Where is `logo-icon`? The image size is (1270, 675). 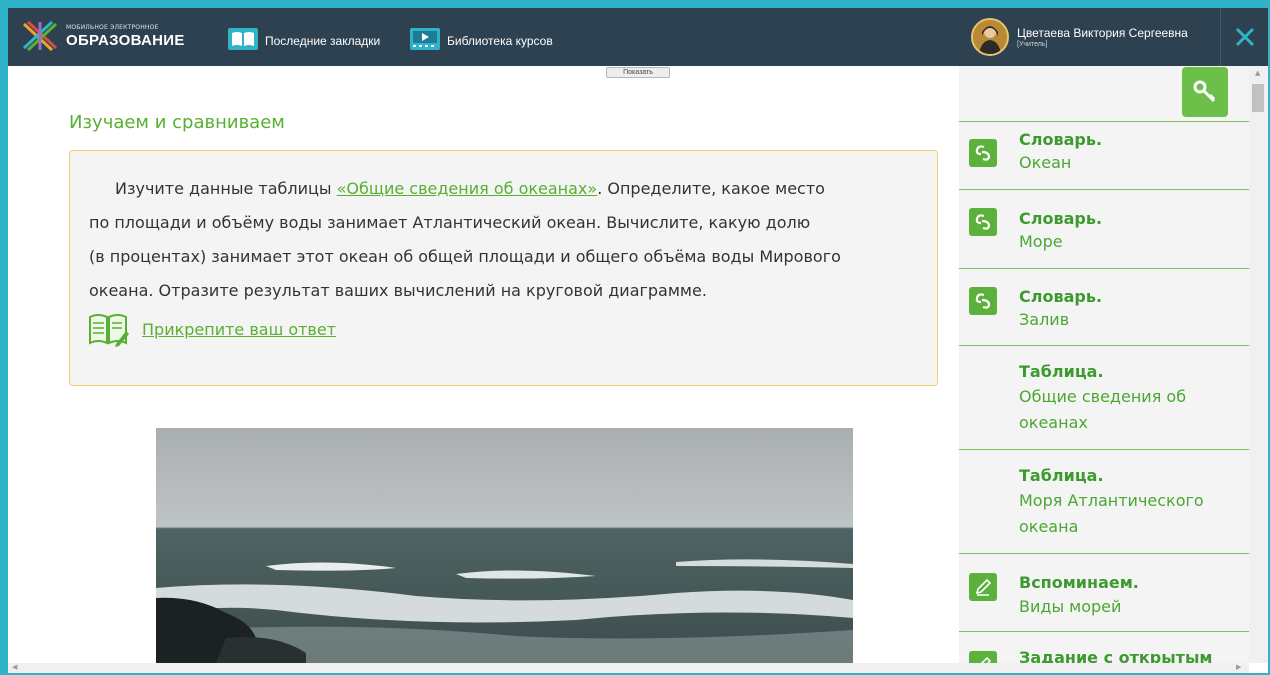 logo-icon is located at coordinates (40, 36).